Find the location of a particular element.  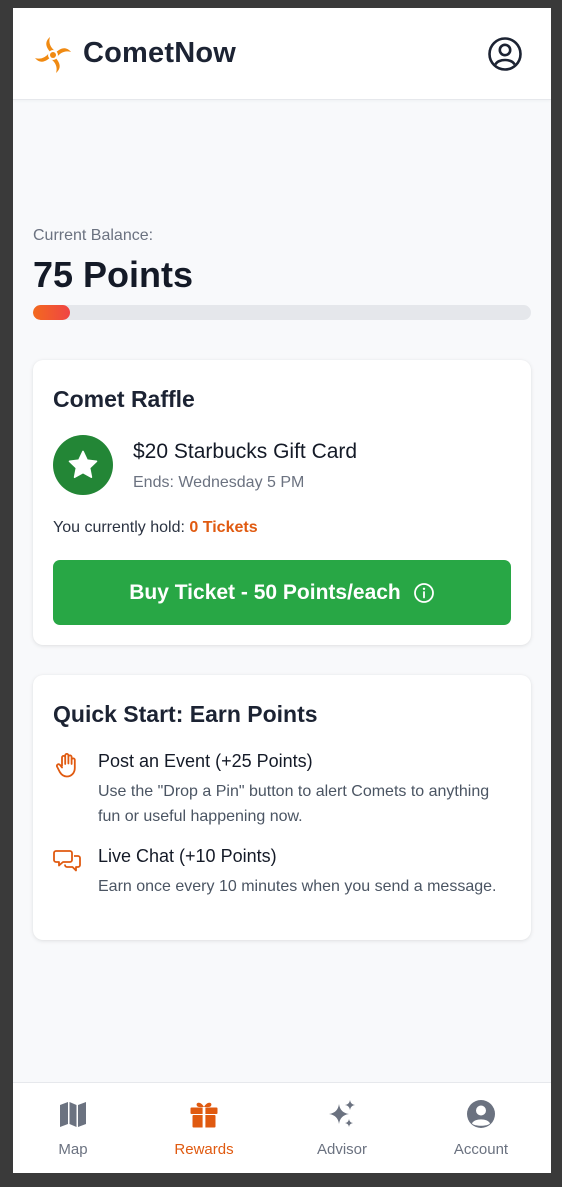

map-icon is located at coordinates (73, 1114).